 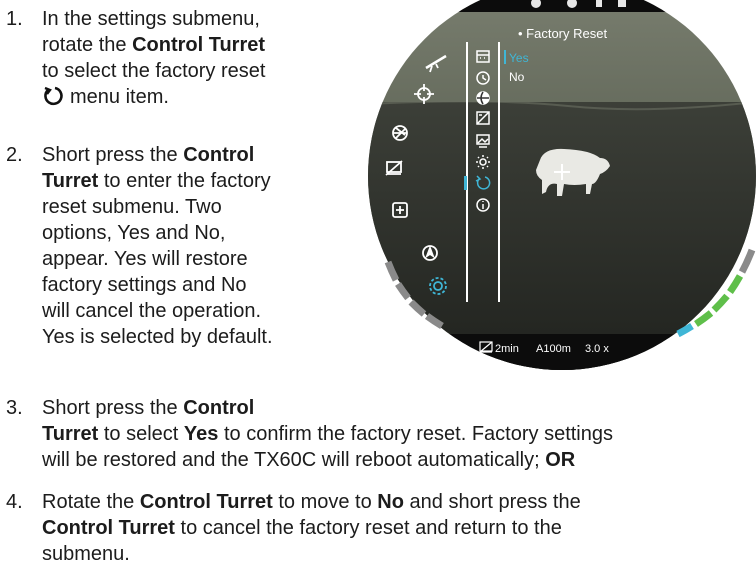 I want to click on step-number: 2., so click(x=14, y=155).